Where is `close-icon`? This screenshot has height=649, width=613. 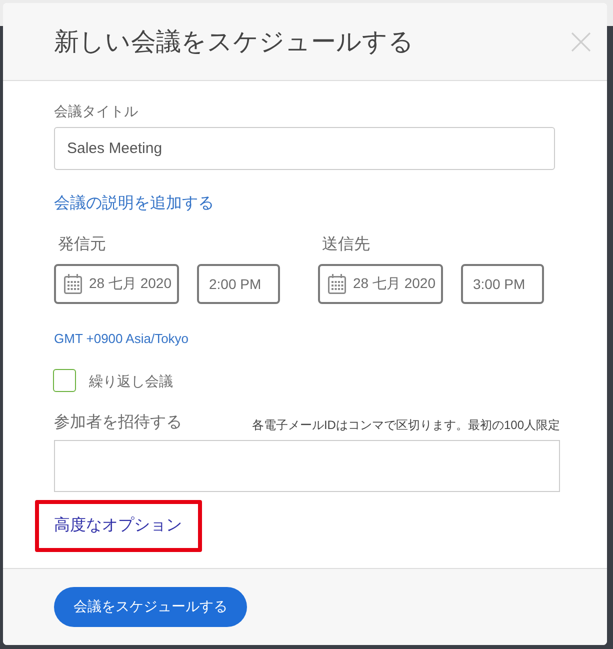
close-icon is located at coordinates (581, 42).